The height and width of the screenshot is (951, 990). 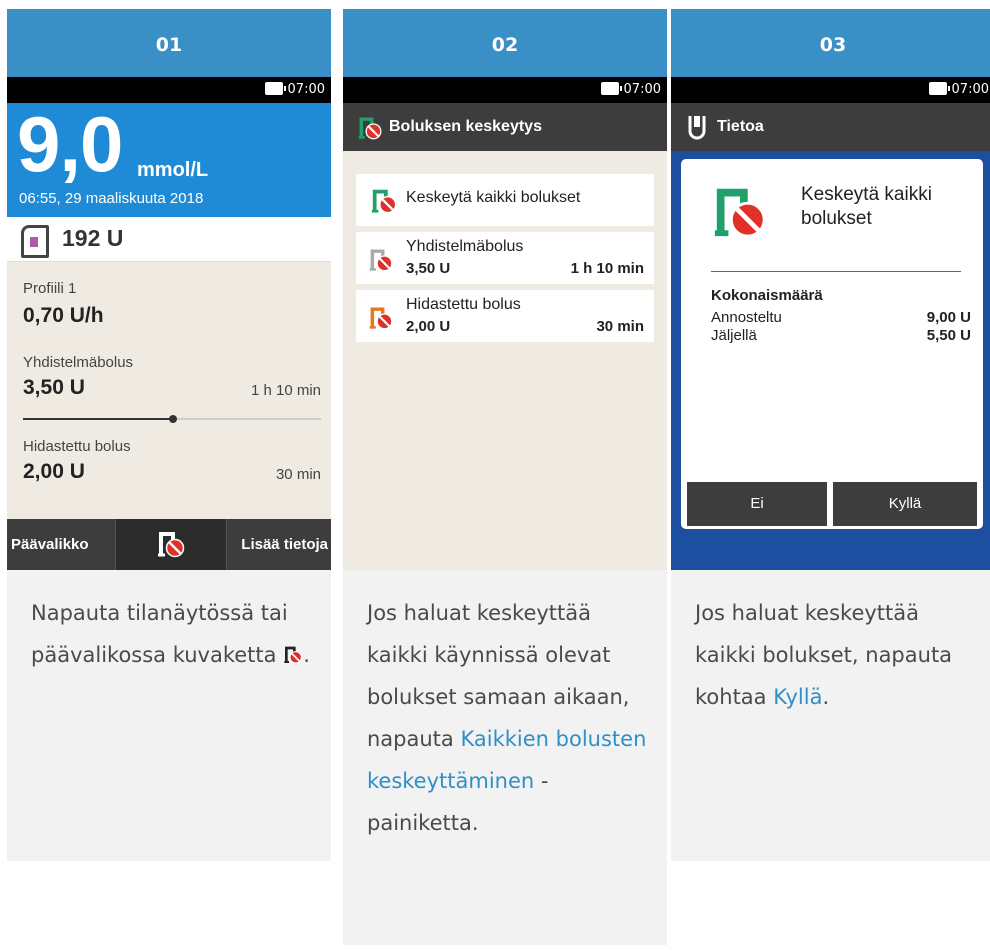 I want to click on divider, so click(x=836, y=271).